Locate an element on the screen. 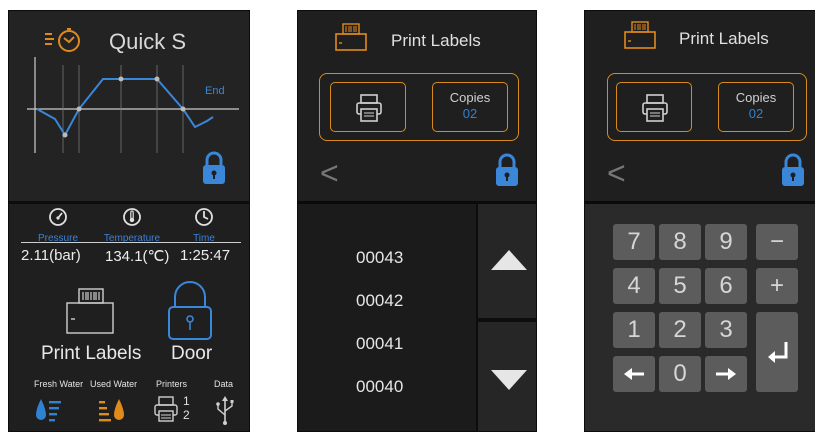 Image resolution: width=815 pixels, height=432 pixels. print-labels-button is located at coordinates (89, 314).